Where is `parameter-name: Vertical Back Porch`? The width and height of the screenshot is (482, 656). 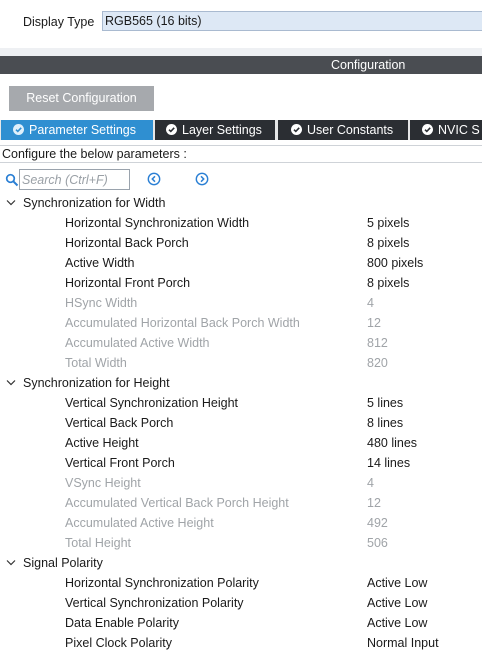
parameter-name: Vertical Back Porch is located at coordinates (119, 423).